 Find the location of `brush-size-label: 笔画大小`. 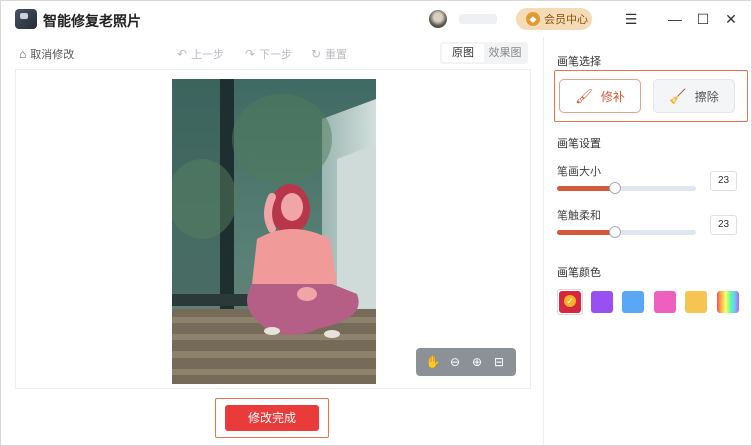

brush-size-label: 笔画大小 is located at coordinates (579, 172).